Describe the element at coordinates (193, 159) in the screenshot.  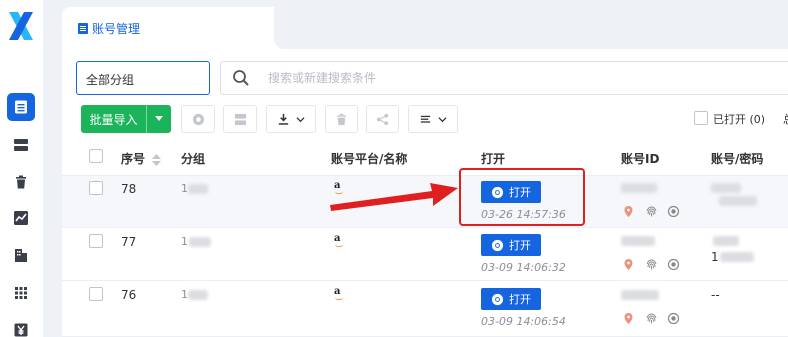
I see `header-group: 分组` at that location.